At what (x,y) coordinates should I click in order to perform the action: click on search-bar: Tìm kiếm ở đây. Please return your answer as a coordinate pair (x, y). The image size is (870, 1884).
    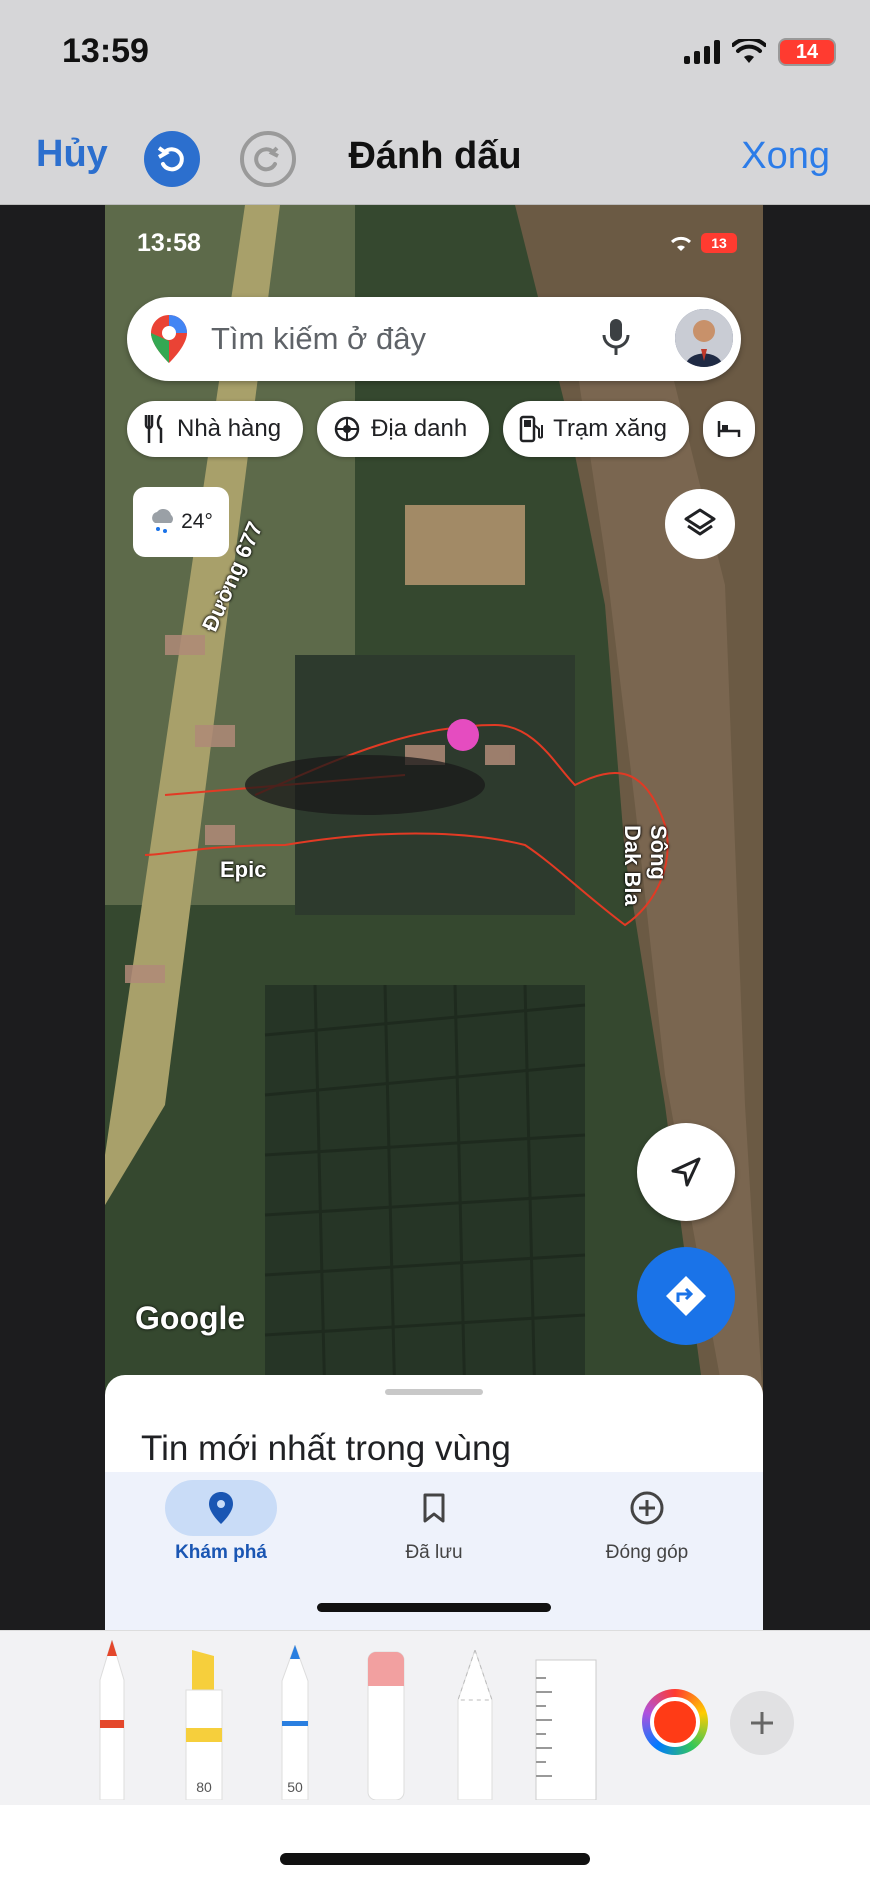
    Looking at the image, I should click on (434, 339).